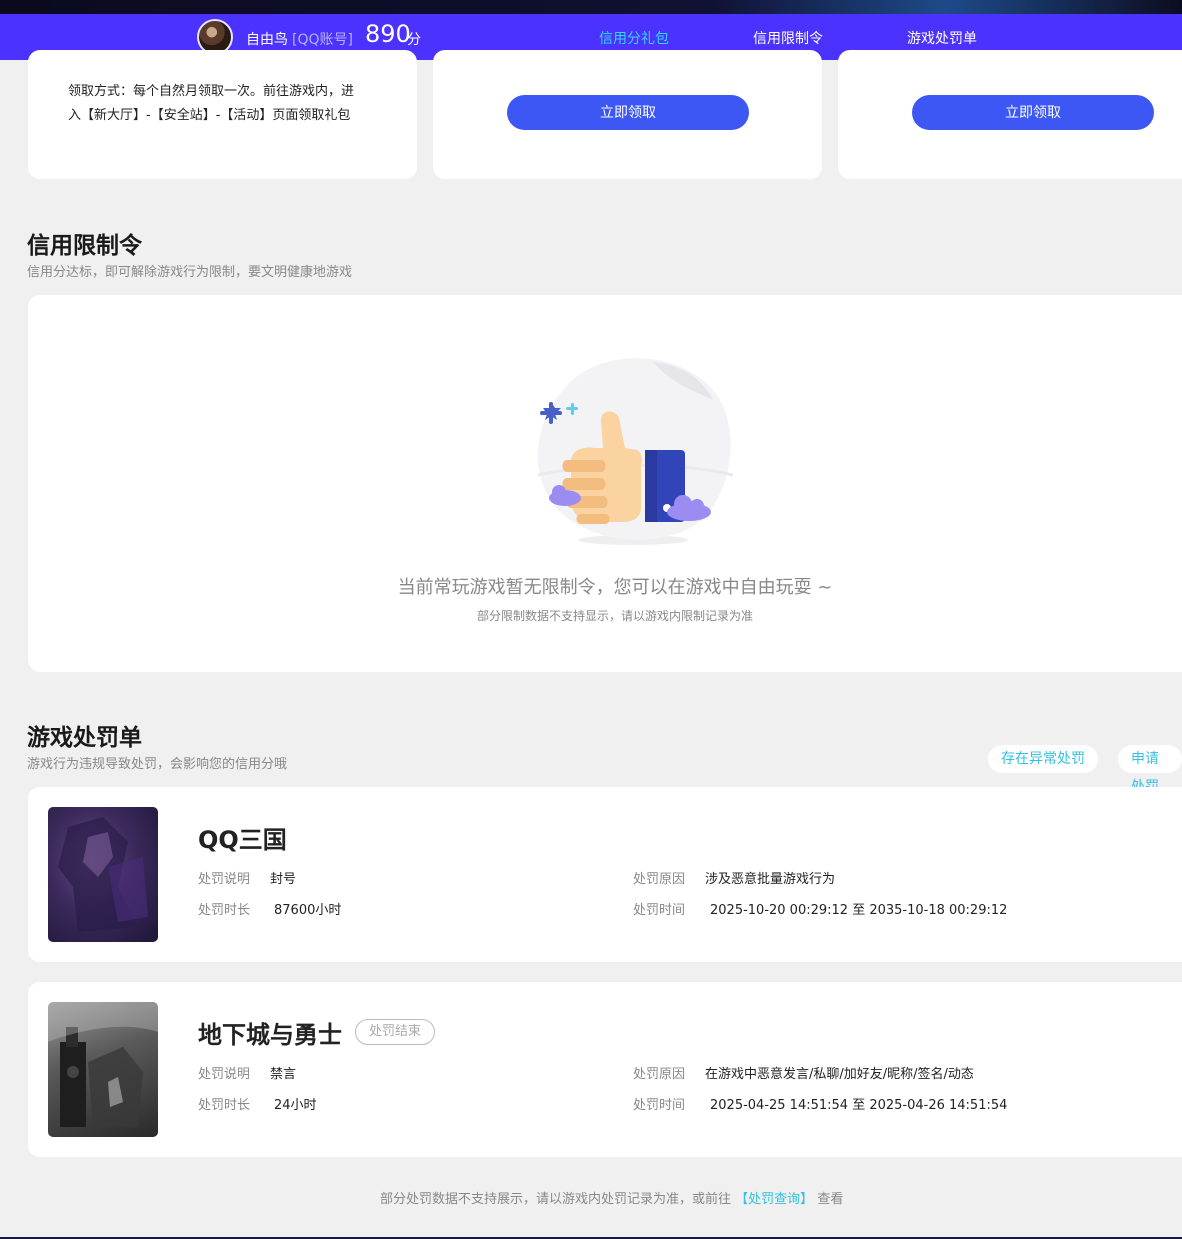  Describe the element at coordinates (308, 910) in the screenshot. I see `penalty-duration-value: 87600小时` at that location.